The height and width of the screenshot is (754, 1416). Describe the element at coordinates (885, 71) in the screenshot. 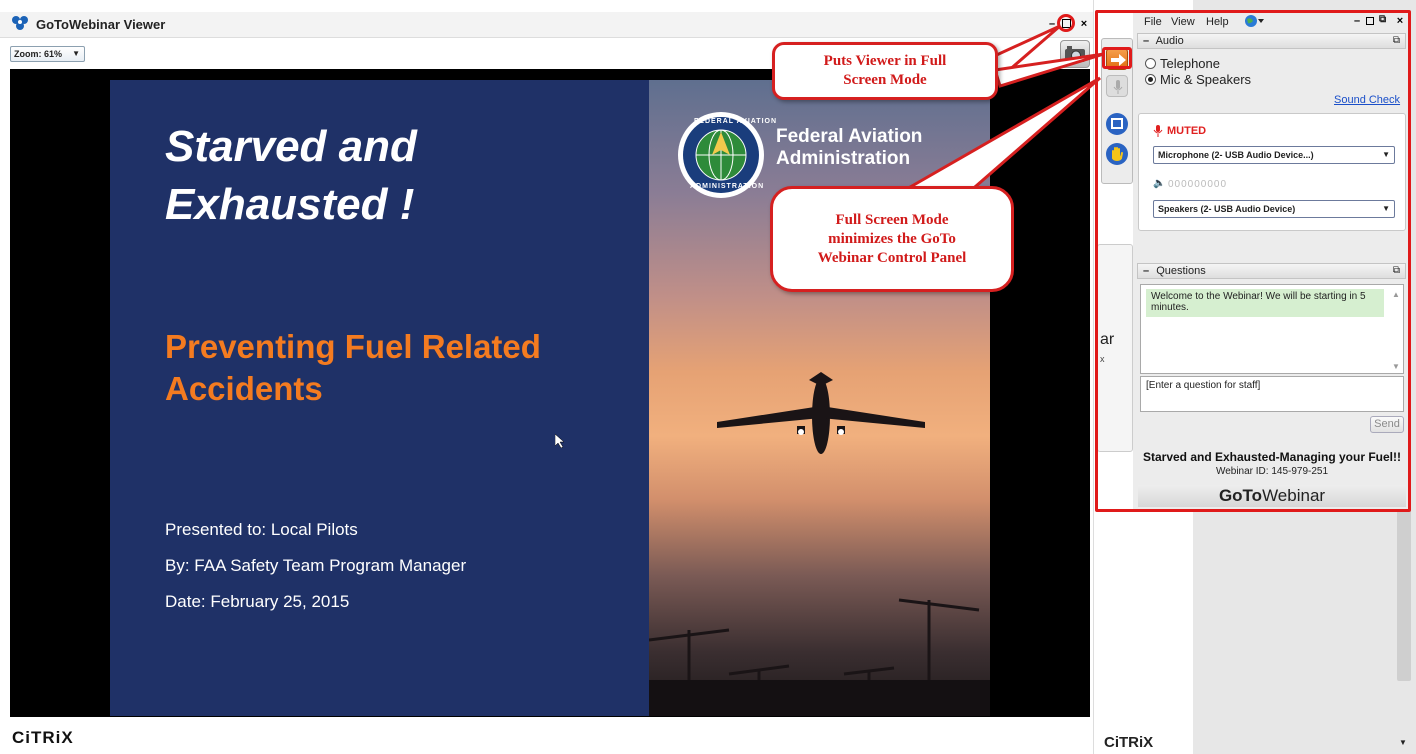

I see `callout-full-screen: Puts Viewer in Full Screen Mode` at that location.